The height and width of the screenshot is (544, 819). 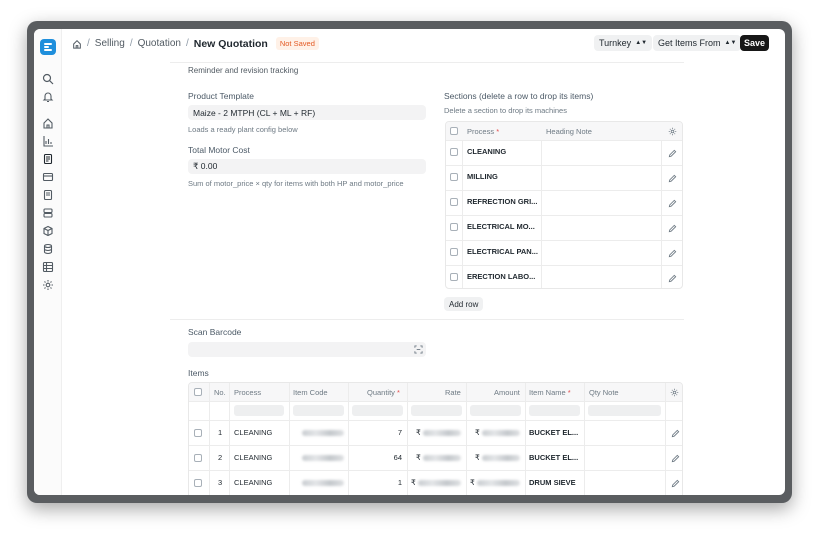 I want to click on filter-rate-input, so click(x=436, y=410).